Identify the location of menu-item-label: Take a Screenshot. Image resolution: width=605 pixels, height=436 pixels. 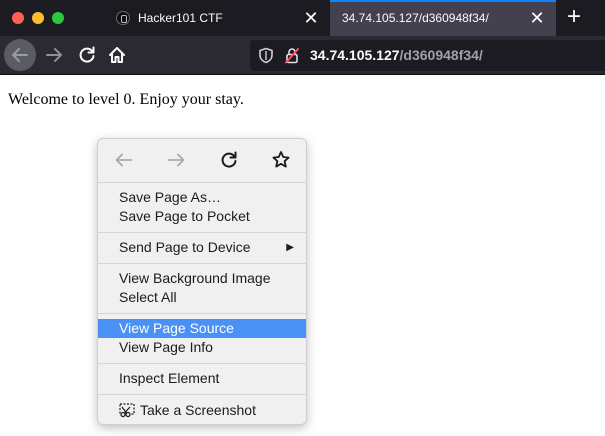
(198, 410).